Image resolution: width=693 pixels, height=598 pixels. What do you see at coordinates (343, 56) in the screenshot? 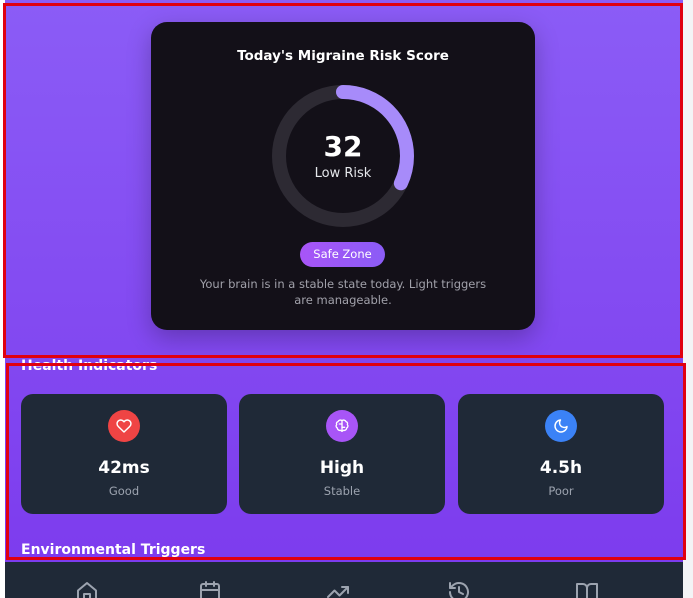
I see `risk-card-title: Today's Migraine Risk Score` at bounding box center [343, 56].